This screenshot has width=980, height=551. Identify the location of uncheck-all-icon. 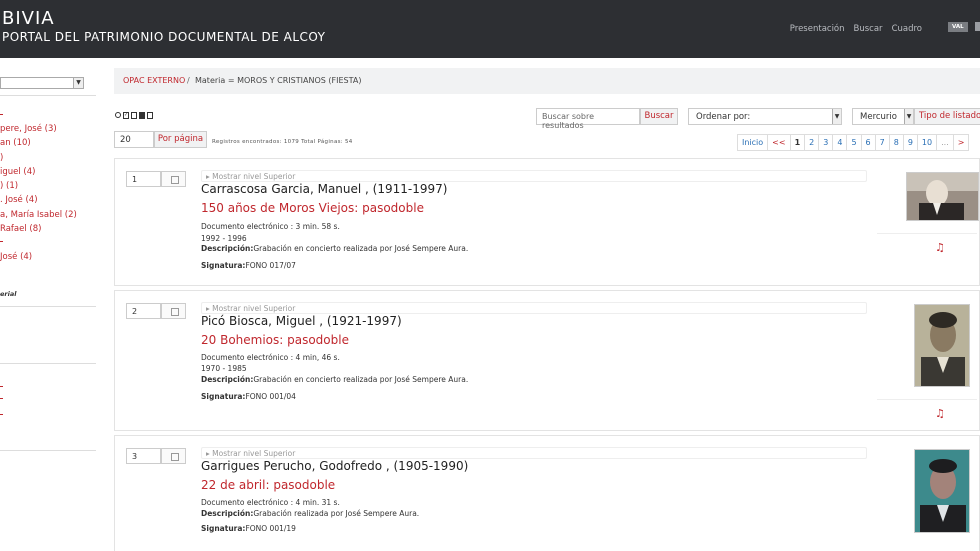
(134, 115).